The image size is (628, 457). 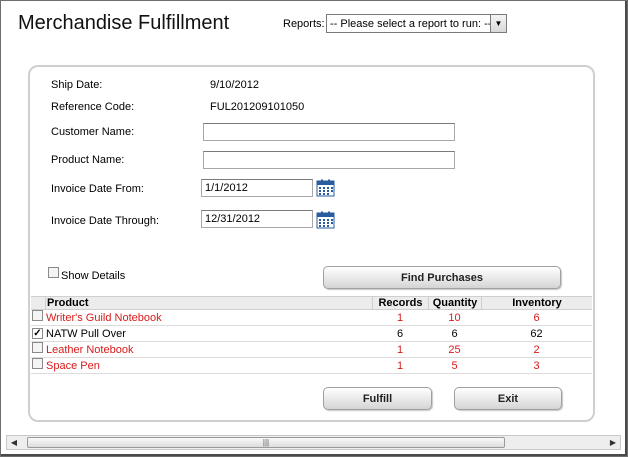 I want to click on cell-product: Writer's Guild Notebook, so click(x=104, y=317).